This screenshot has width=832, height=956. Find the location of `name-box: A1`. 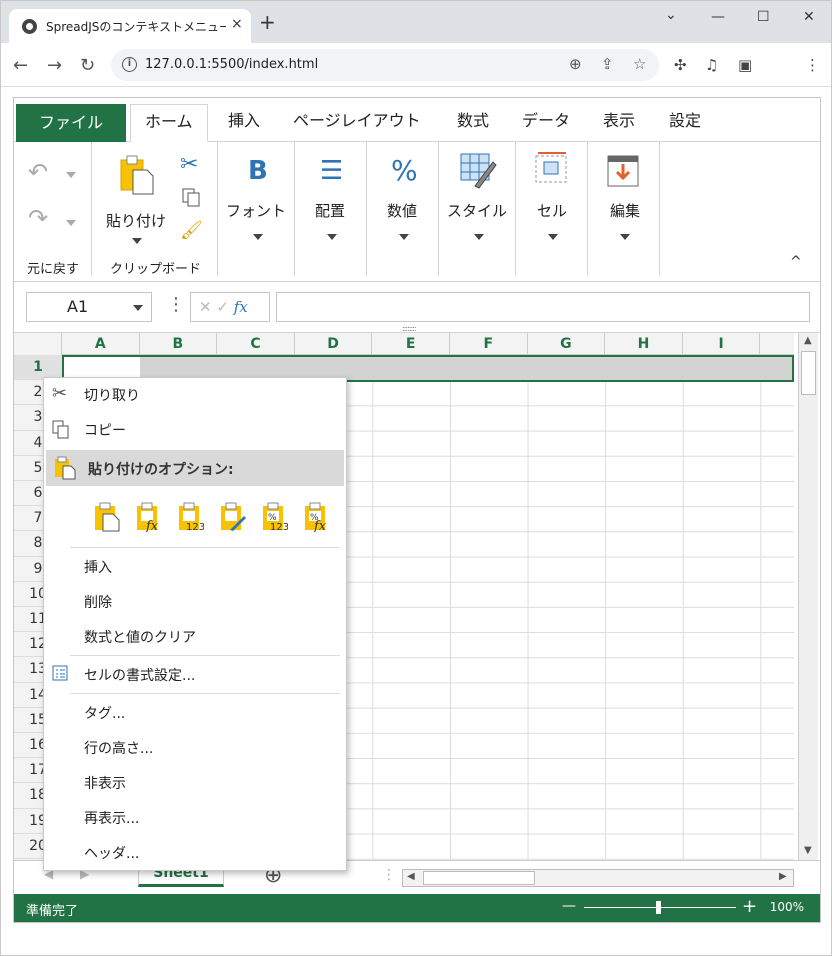

name-box: A1 is located at coordinates (89, 307).